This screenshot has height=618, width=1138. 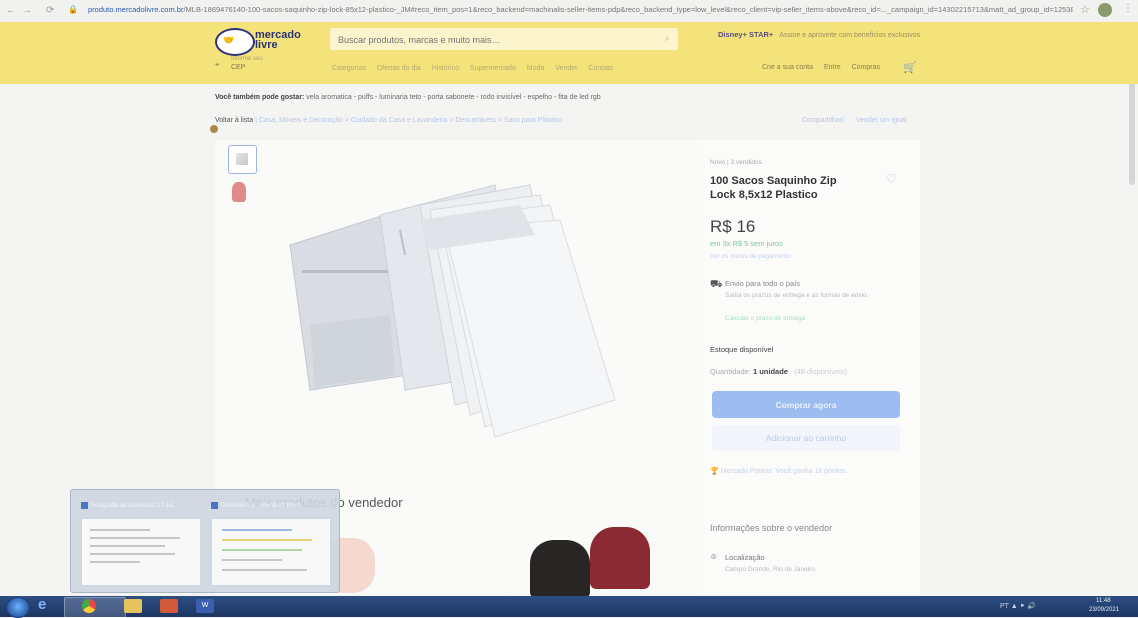 What do you see at coordinates (714, 557) in the screenshot?
I see `location-icon: ⌾` at bounding box center [714, 557].